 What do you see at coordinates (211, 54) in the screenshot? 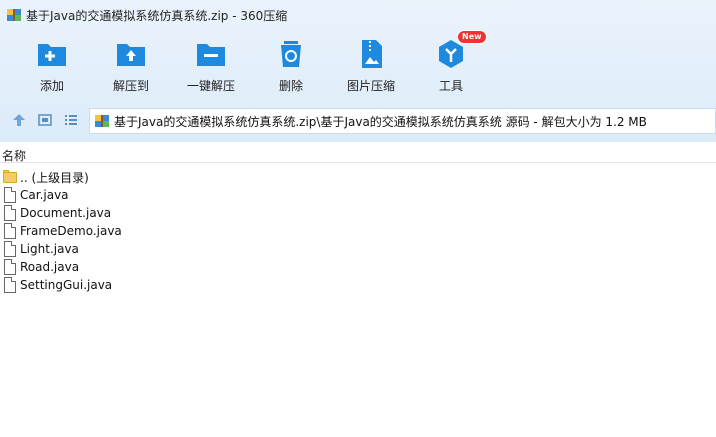
I see `one-click-extract-icon` at bounding box center [211, 54].